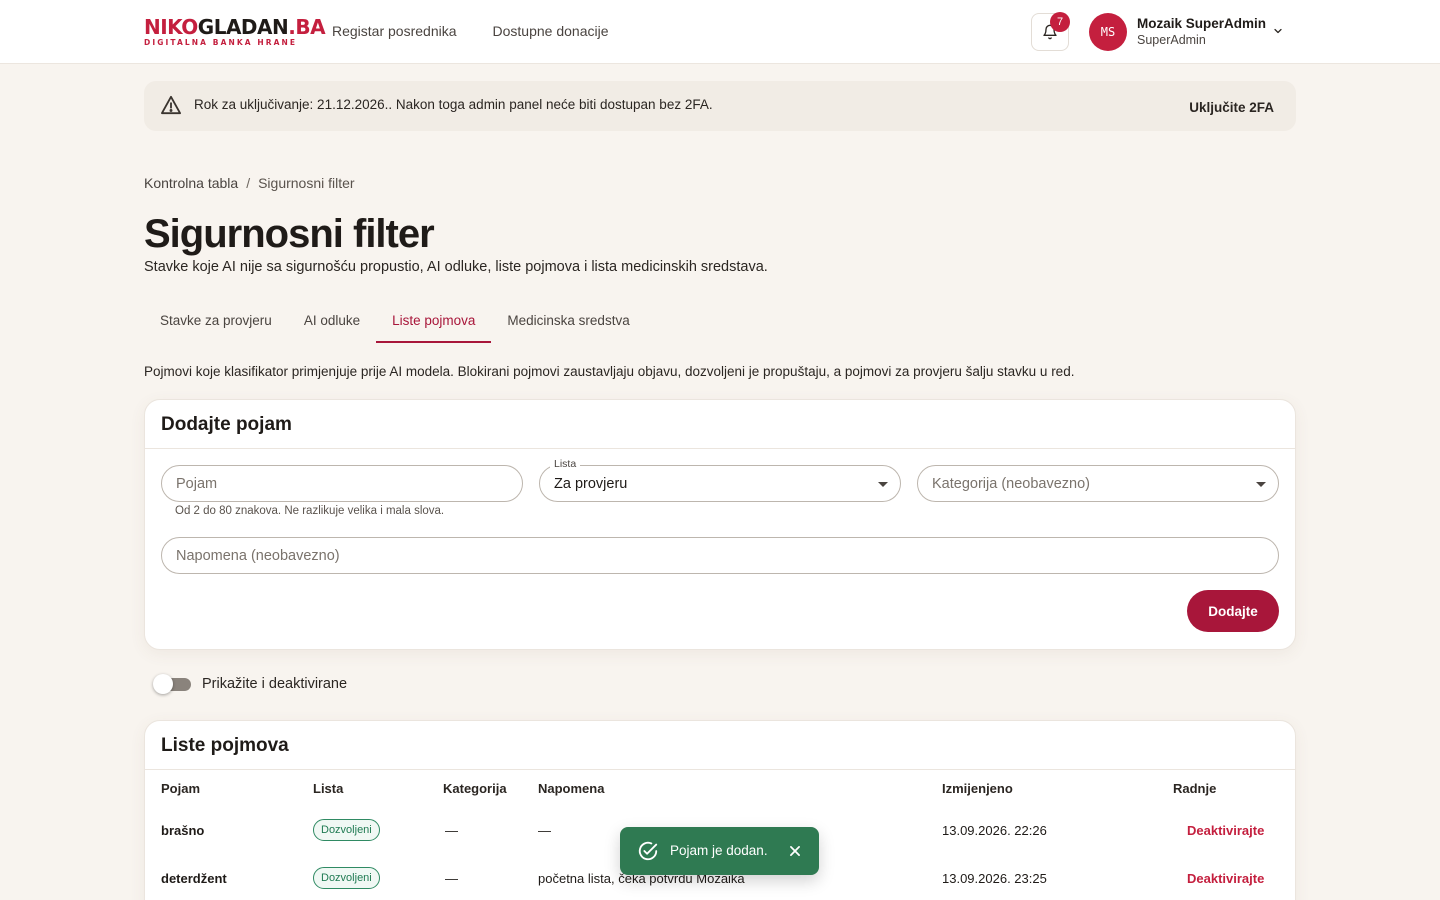  Describe the element at coordinates (197, 484) in the screenshot. I see `term-input-placeholder: Pojam` at that location.